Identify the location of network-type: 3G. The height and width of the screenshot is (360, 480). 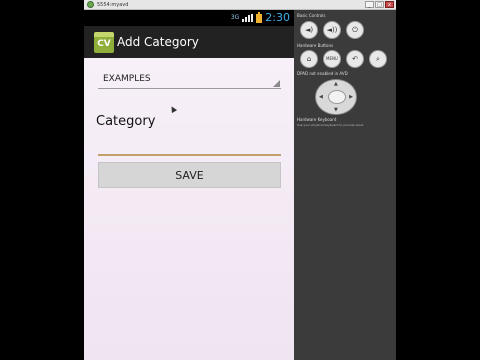
(235, 17).